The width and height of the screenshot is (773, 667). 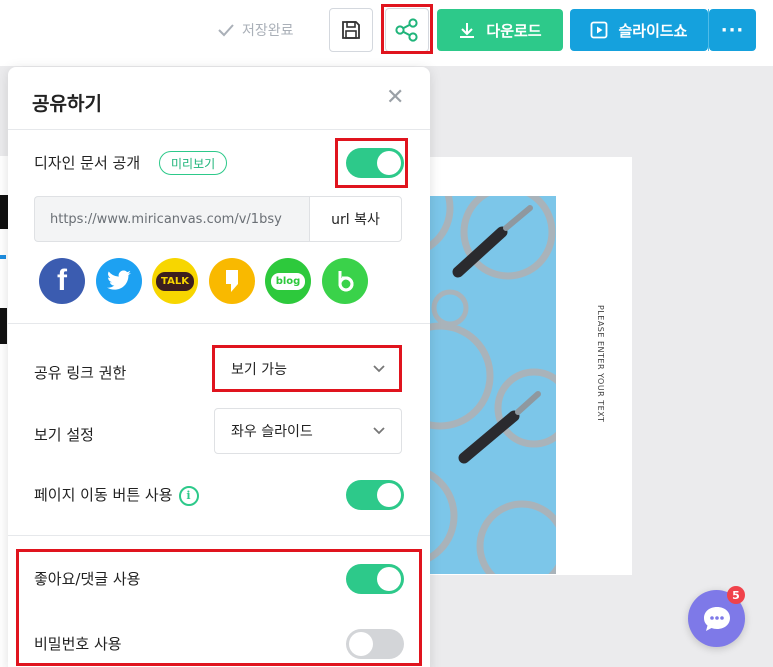 I want to click on permission-select: 보기 가능, so click(x=308, y=369).